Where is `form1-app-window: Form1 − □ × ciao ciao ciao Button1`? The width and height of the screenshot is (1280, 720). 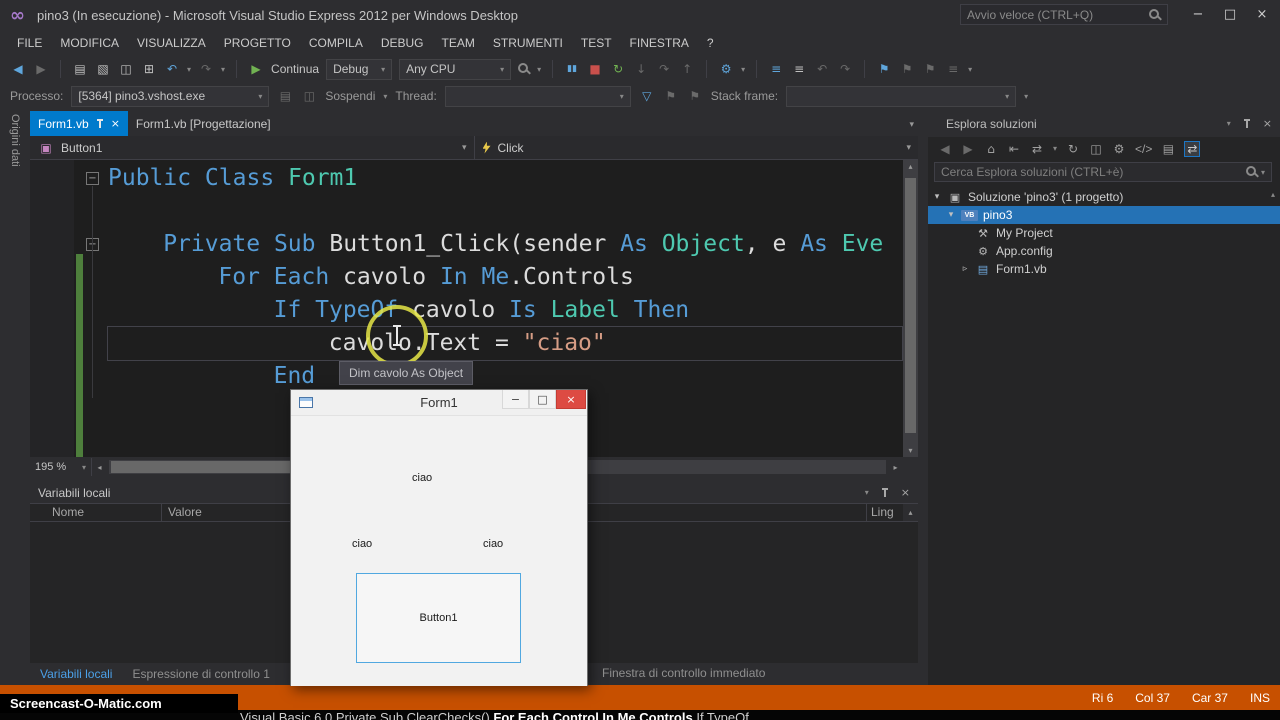 form1-app-window: Form1 − □ × ciao ciao ciao Button1 is located at coordinates (439, 537).